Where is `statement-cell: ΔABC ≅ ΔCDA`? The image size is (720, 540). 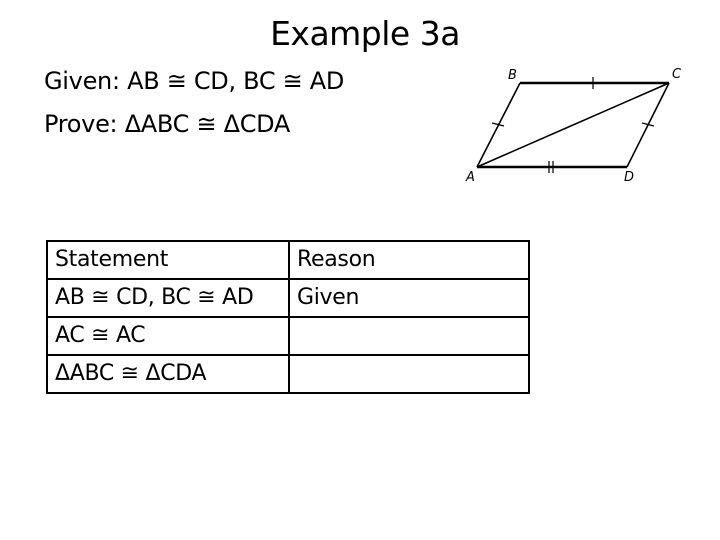 statement-cell: ΔABC ≅ ΔCDA is located at coordinates (168, 374).